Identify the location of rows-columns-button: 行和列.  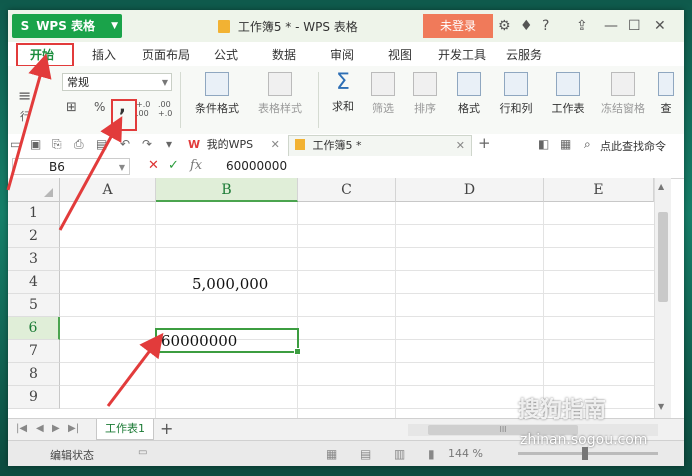
(516, 94).